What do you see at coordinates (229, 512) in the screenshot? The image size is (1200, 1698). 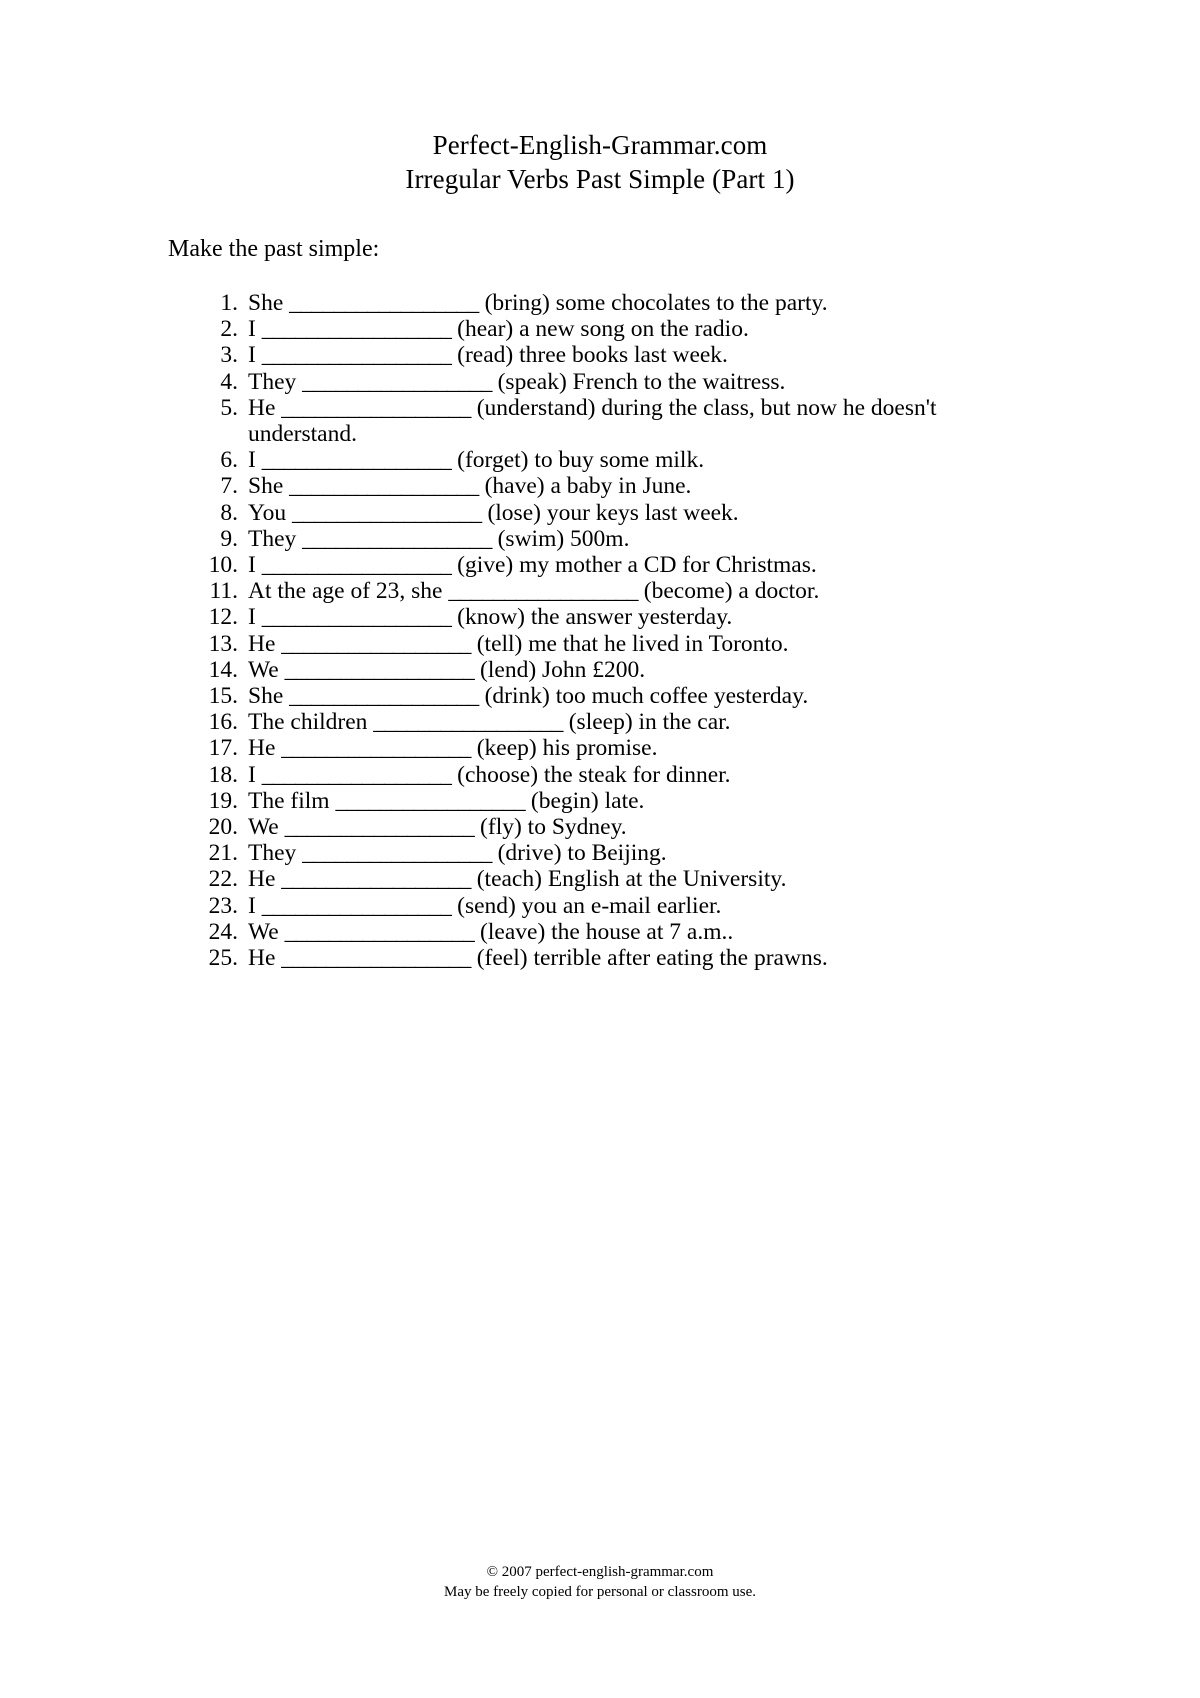 I see `item-number: 8.` at bounding box center [229, 512].